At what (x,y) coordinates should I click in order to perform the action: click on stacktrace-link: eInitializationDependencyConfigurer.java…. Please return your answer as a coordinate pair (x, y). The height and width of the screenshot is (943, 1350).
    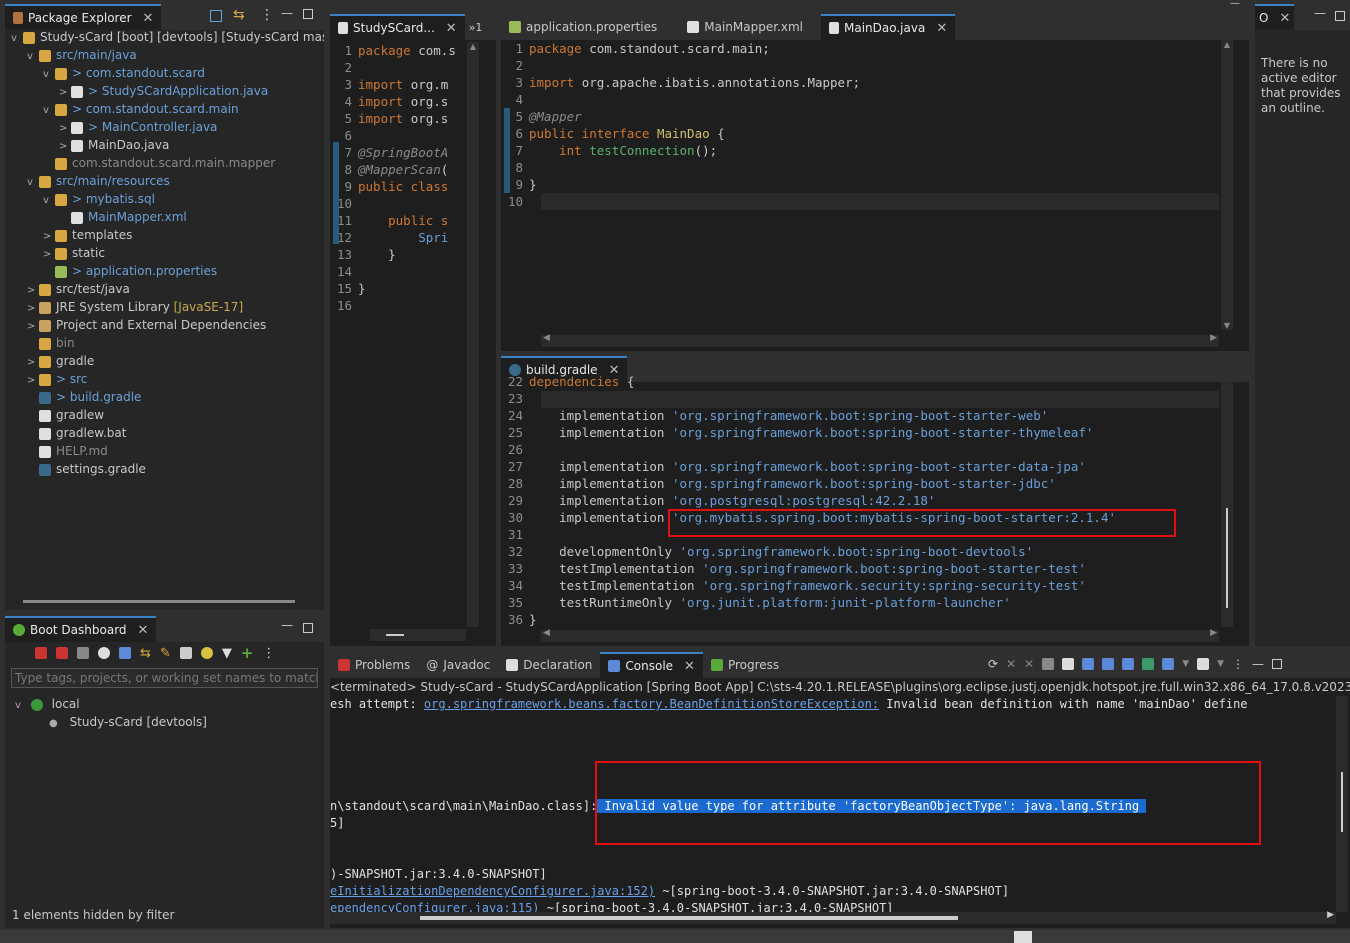
    Looking at the image, I should click on (492, 891).